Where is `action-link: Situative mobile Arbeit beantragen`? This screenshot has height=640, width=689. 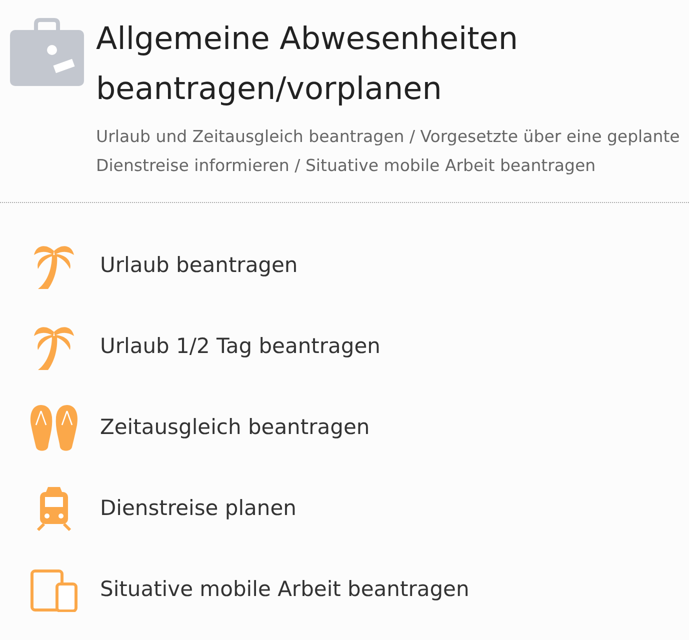
action-link: Situative mobile Arbeit beantragen is located at coordinates (358, 590).